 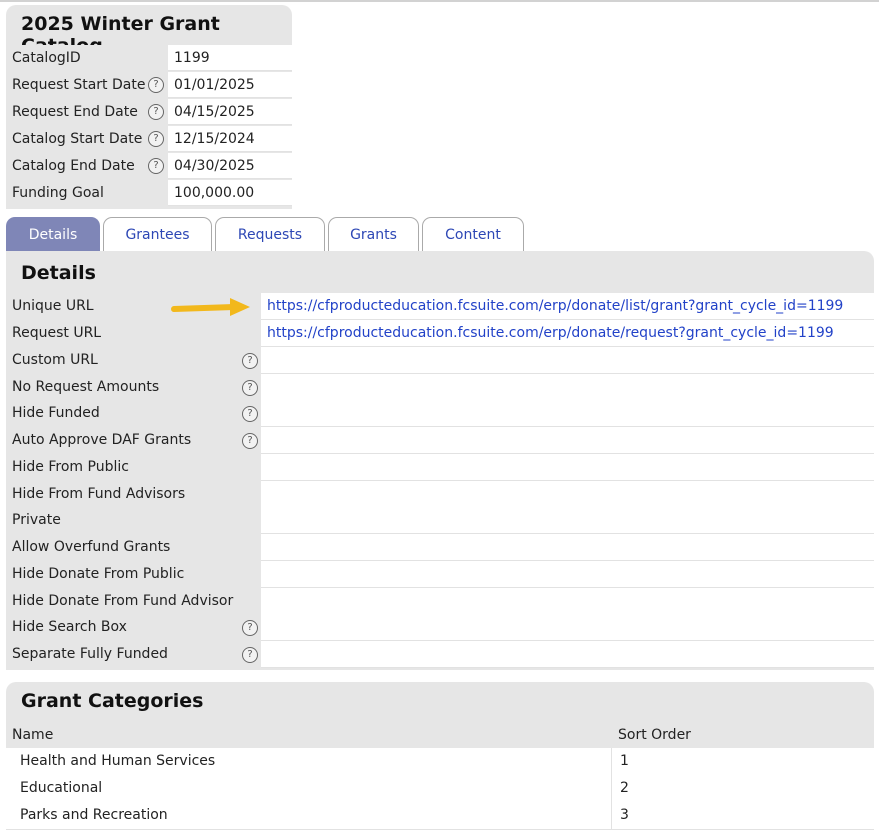 I want to click on catalog-field-row: Catalog End Date 04/30/2025?, so click(x=149, y=166).